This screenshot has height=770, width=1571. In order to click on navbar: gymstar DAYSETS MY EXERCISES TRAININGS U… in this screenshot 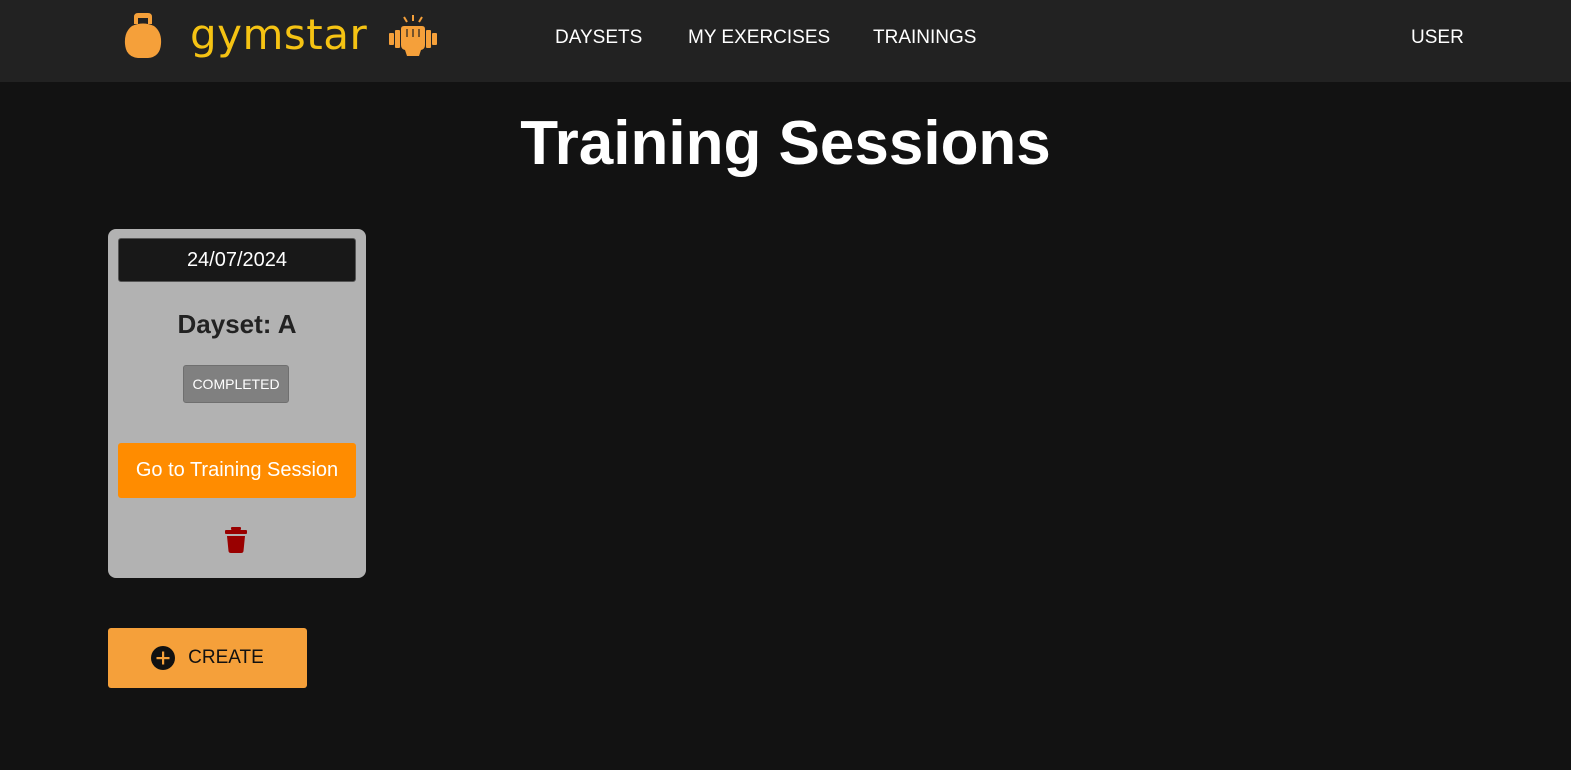, I will do `click(785, 41)`.